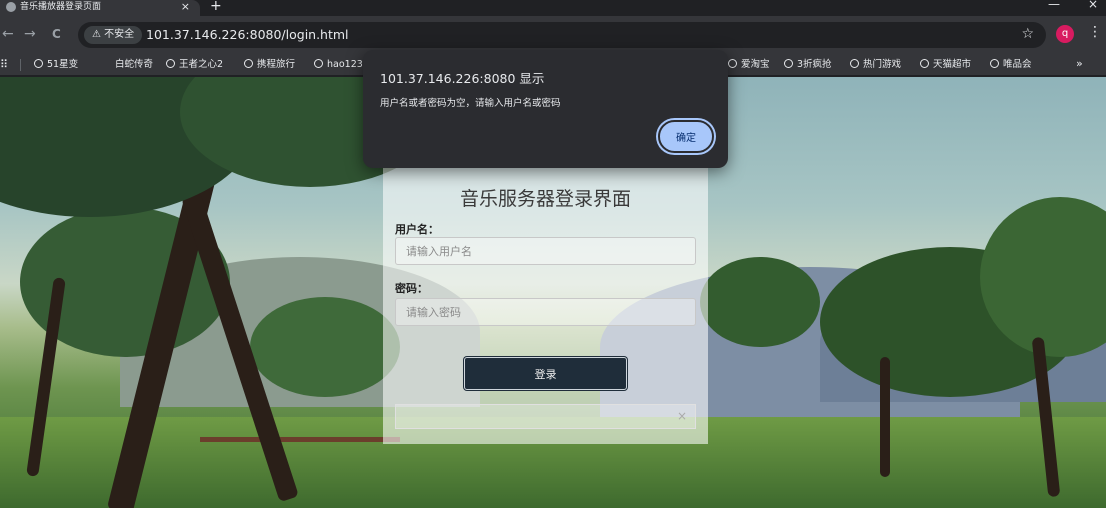 The height and width of the screenshot is (508, 1106). Describe the element at coordinates (470, 103) in the screenshot. I see `dialog-message: 用户名或者密码为空，请输入用户名或密码` at that location.